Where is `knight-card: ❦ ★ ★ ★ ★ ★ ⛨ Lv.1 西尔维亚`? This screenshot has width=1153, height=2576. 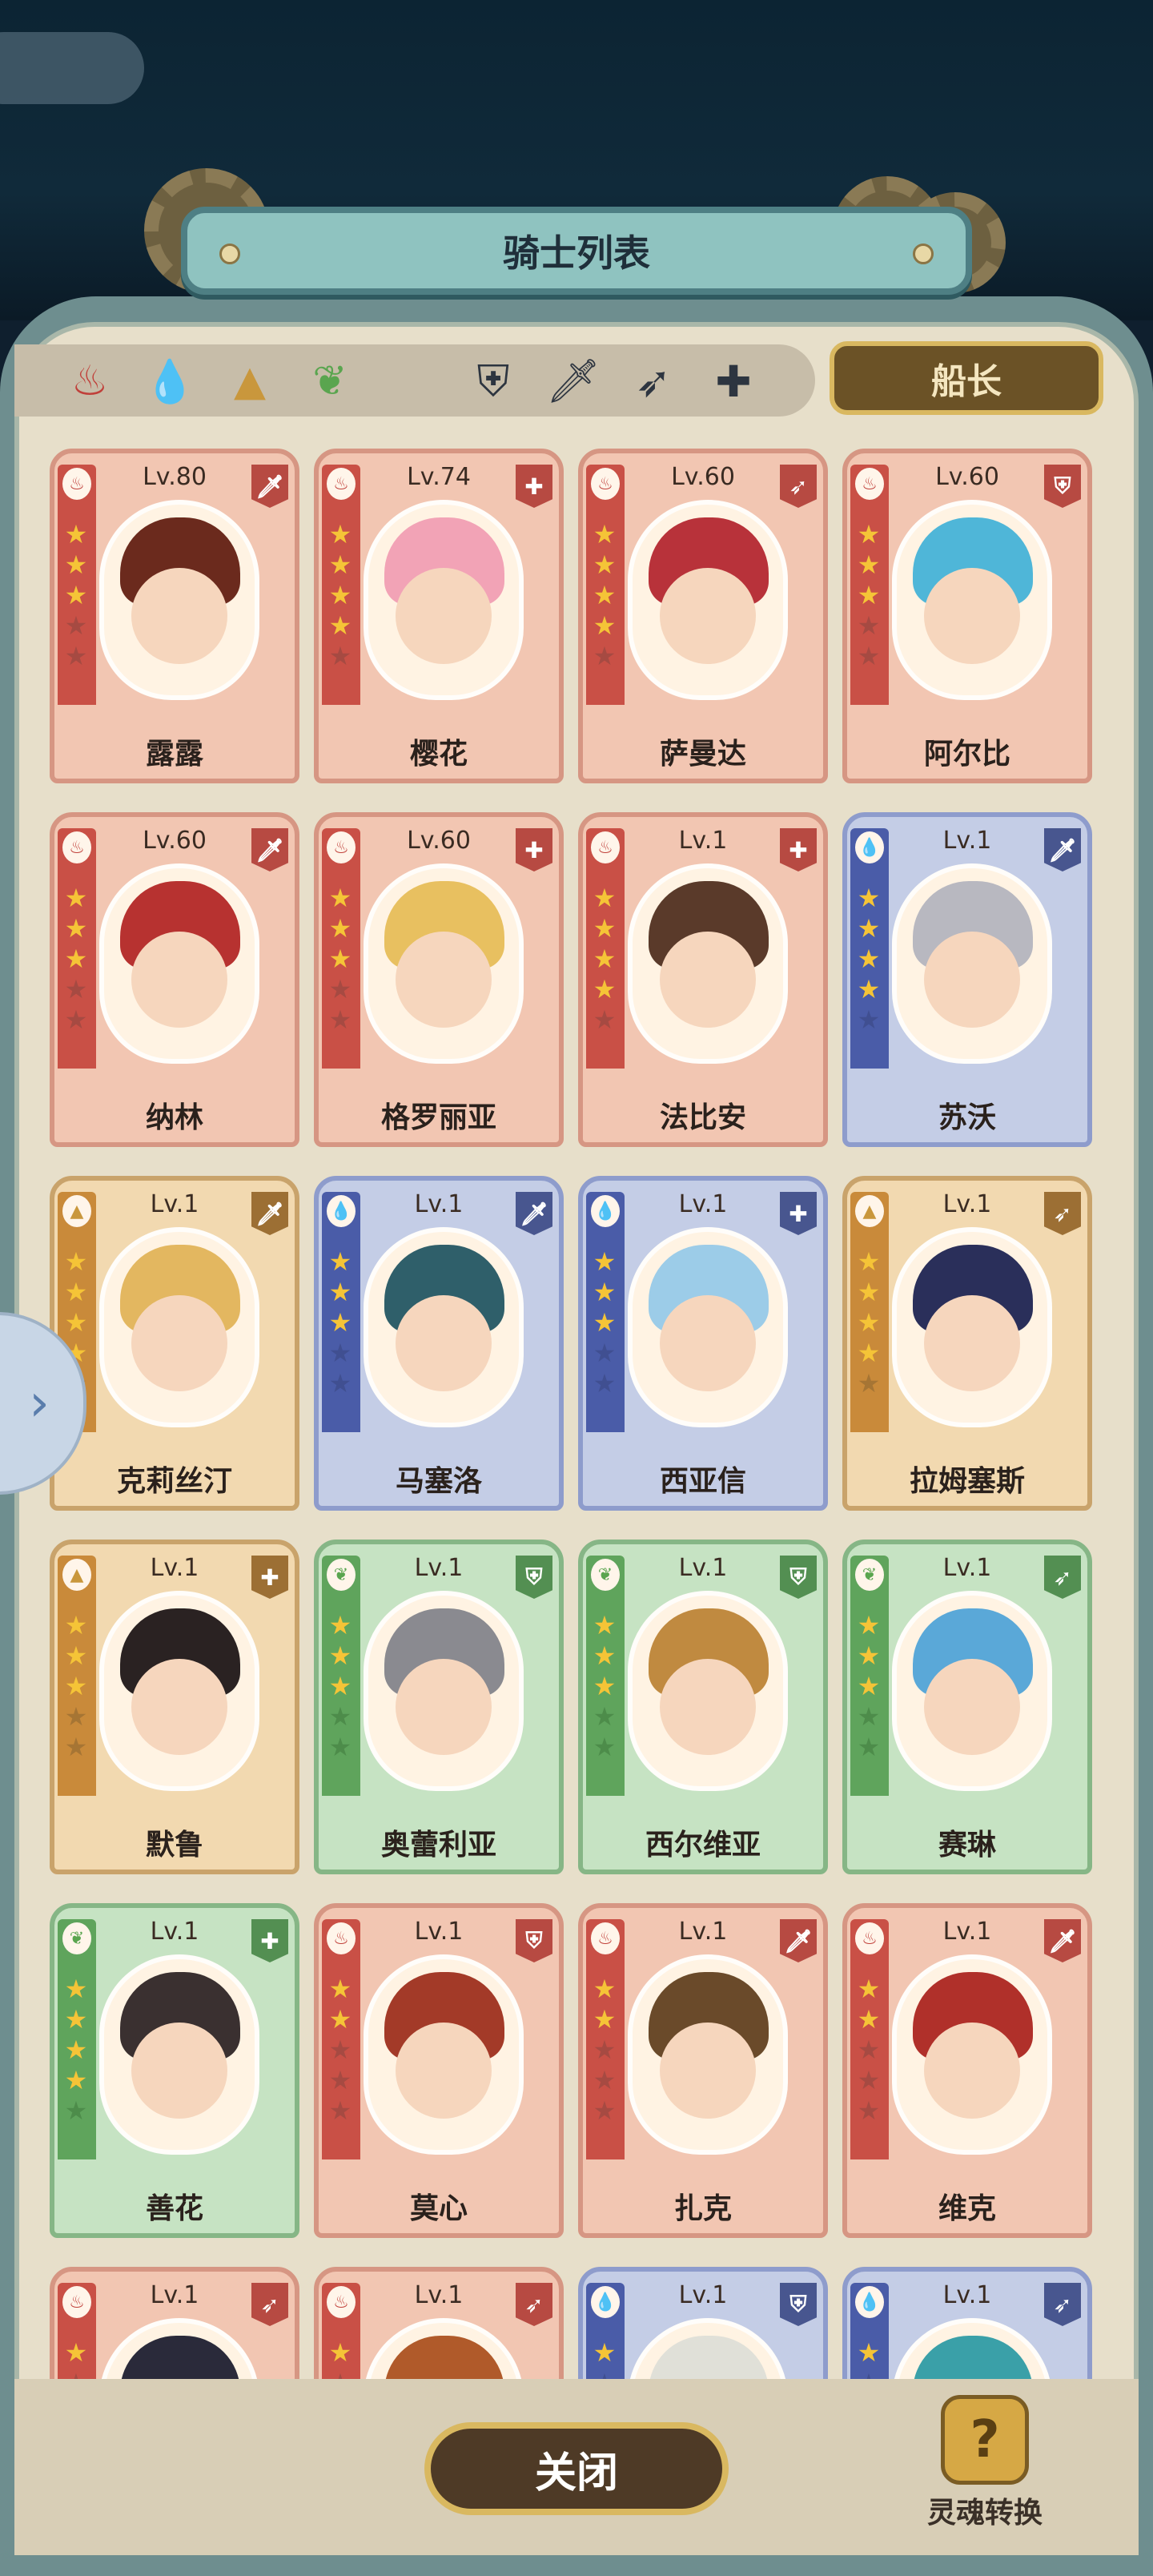 knight-card: ❦ ★ ★ ★ ★ ★ ⛨ Lv.1 西尔维亚 is located at coordinates (703, 1707).